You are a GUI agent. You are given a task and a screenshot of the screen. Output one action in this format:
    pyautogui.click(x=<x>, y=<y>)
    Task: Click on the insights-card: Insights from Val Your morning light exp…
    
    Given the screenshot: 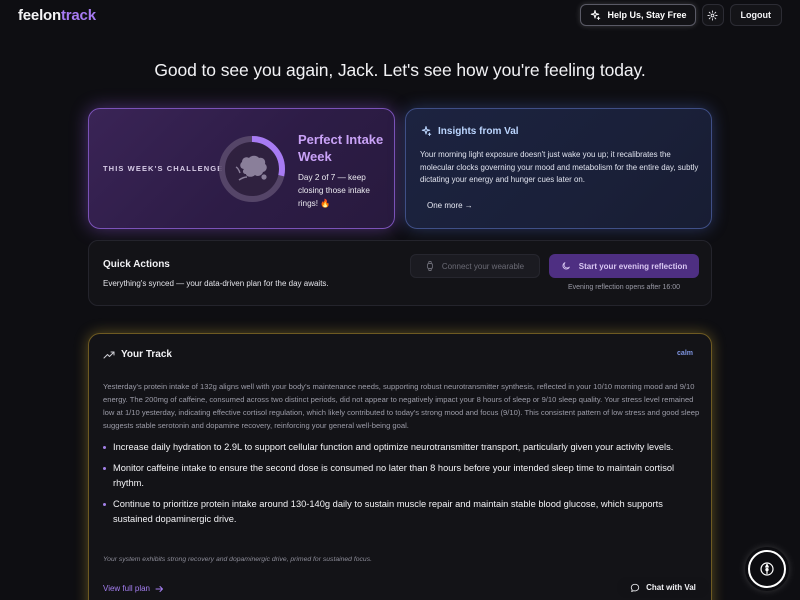 What is the action you would take?
    pyautogui.click(x=558, y=168)
    